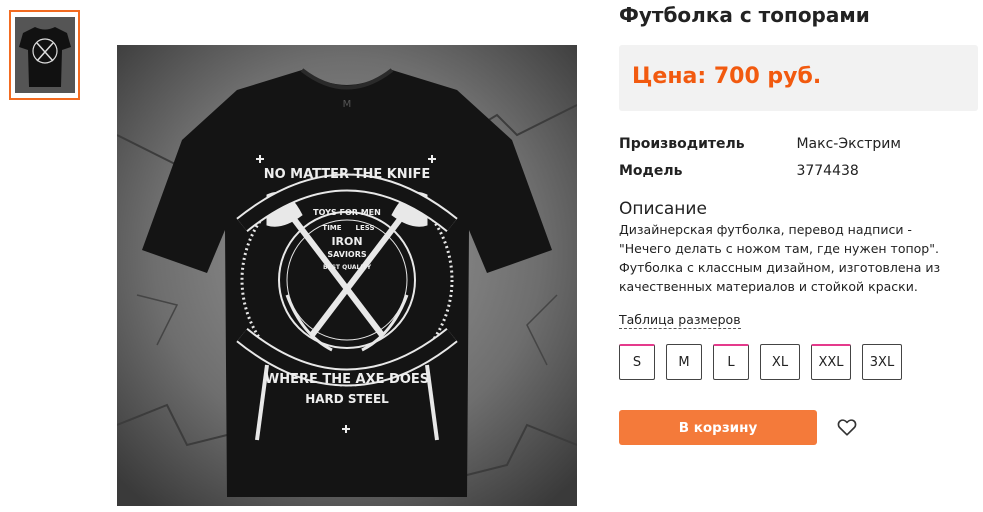 The height and width of the screenshot is (512, 983). I want to click on product-price: Цена: 700 руб., so click(727, 76).